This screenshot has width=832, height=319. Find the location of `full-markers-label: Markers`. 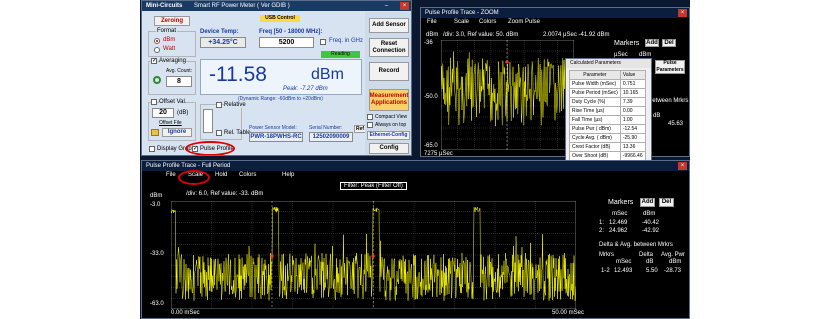

full-markers-label: Markers is located at coordinates (621, 202).